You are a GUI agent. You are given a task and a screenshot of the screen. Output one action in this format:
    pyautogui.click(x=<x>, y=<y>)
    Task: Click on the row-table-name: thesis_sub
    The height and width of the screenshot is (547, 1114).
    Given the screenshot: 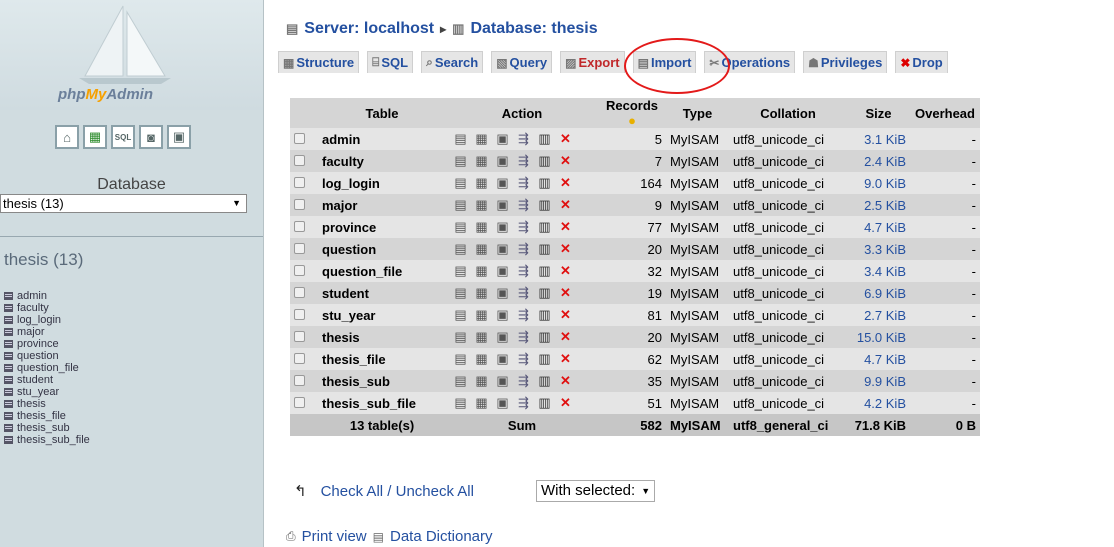 What is the action you would take?
    pyautogui.click(x=382, y=381)
    